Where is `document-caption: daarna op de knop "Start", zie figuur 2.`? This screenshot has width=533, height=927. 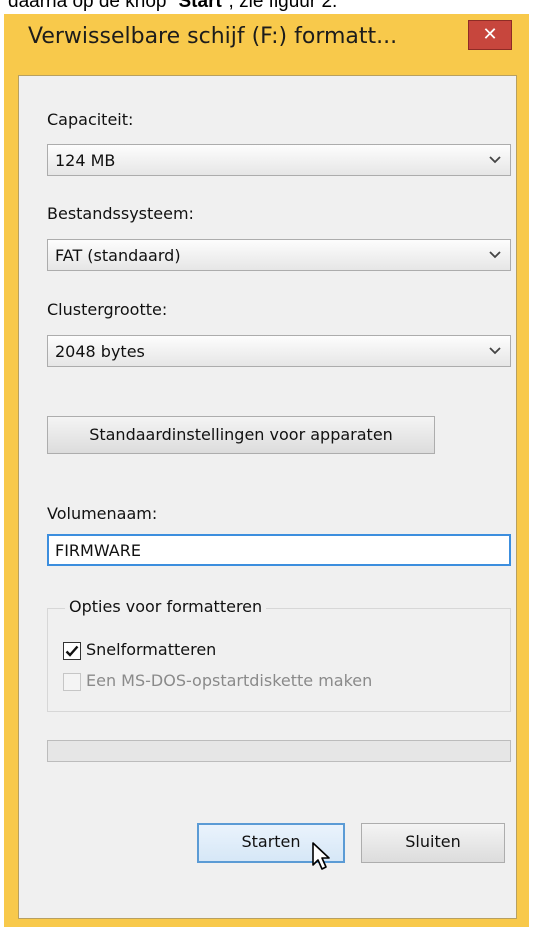 document-caption: daarna op de knop "Start", zie figuur 2. is located at coordinates (266, 6).